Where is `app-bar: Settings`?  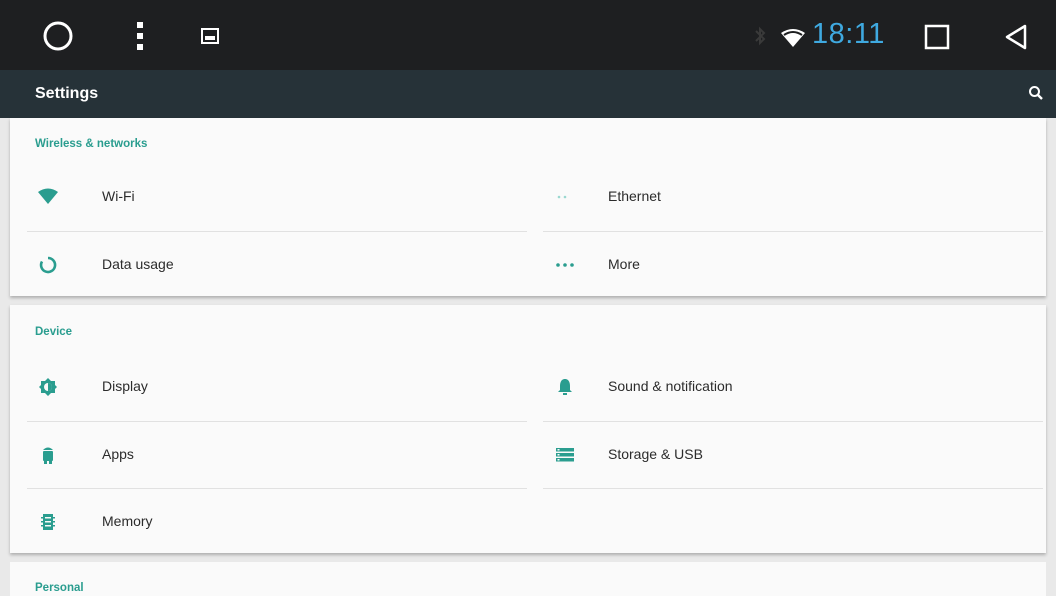 app-bar: Settings is located at coordinates (528, 94).